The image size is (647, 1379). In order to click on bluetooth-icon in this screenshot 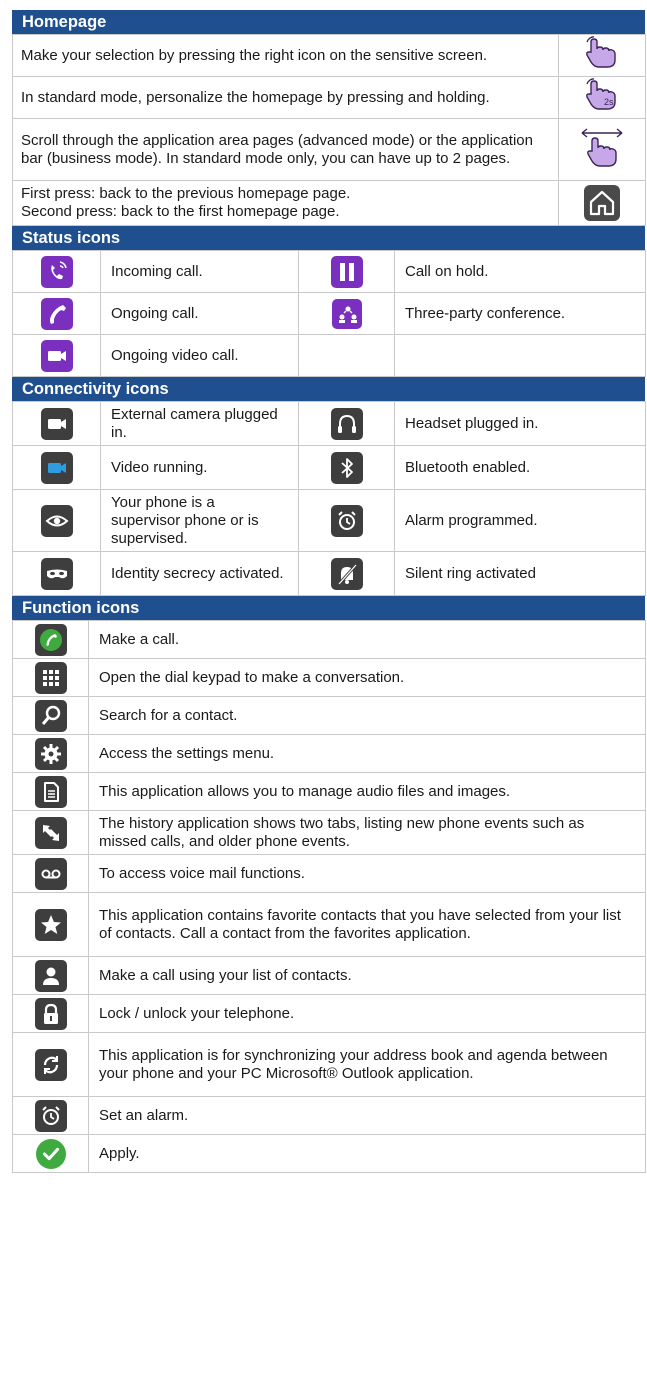, I will do `click(346, 467)`.